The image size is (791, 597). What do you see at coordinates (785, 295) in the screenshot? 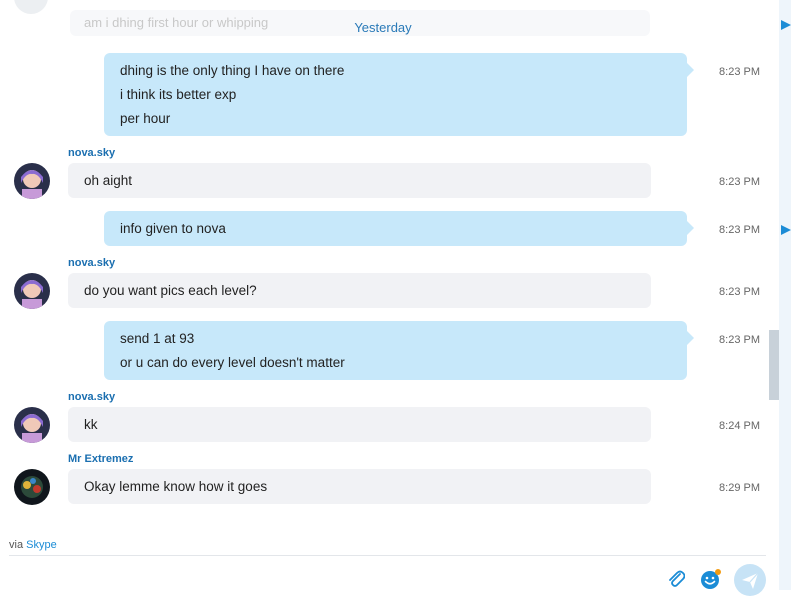
I see `window-edge` at bounding box center [785, 295].